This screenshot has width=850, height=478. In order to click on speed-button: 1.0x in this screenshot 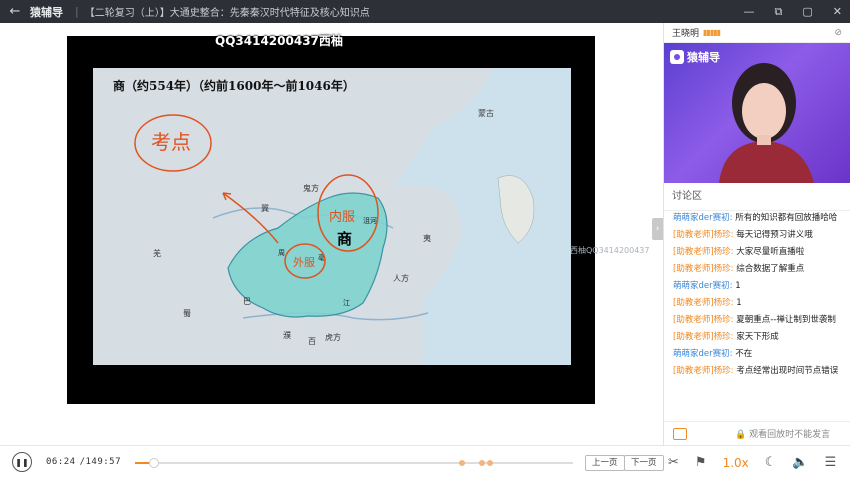, I will do `click(736, 463)`.